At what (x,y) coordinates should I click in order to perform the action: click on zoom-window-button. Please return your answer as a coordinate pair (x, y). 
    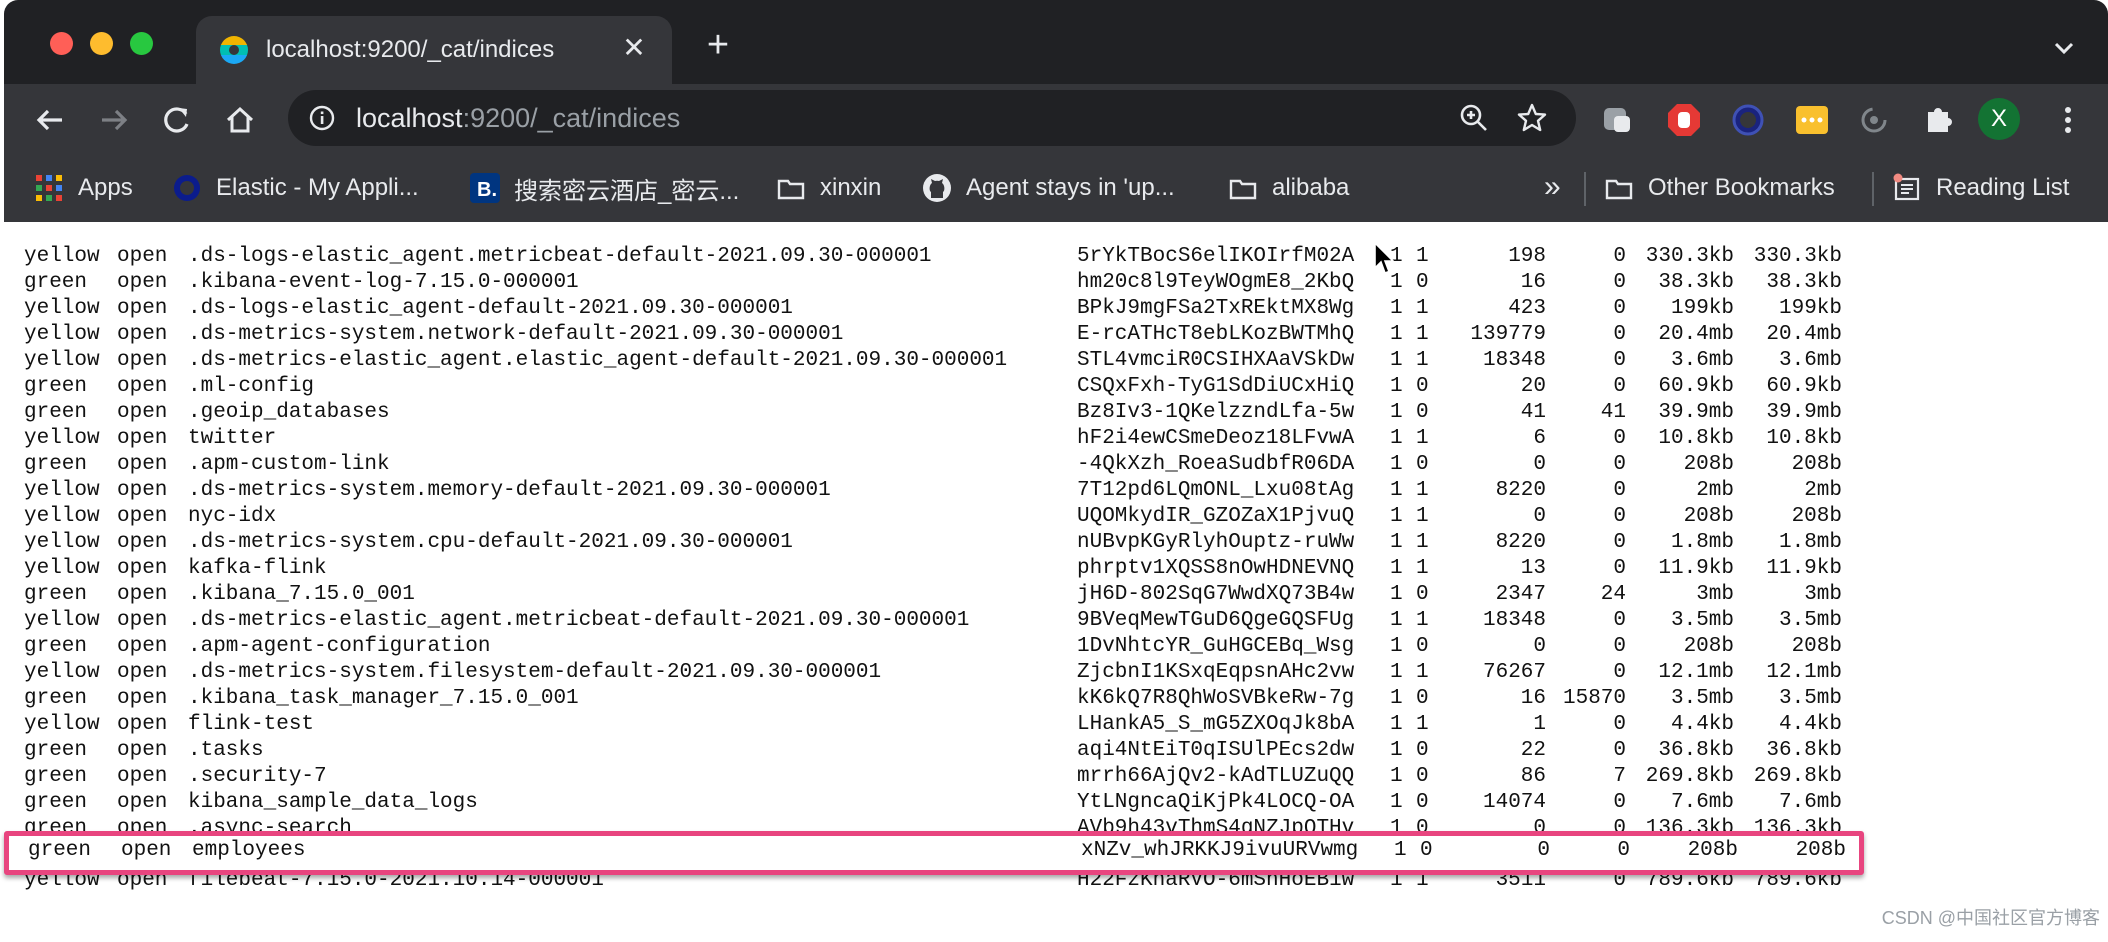
    Looking at the image, I should click on (141, 43).